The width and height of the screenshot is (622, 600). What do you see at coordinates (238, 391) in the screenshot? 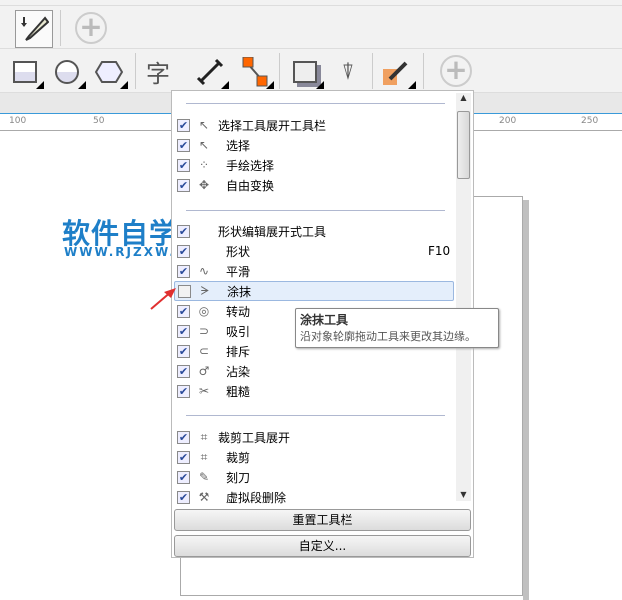
I see `menu-item-label: 粗糙` at bounding box center [238, 391].